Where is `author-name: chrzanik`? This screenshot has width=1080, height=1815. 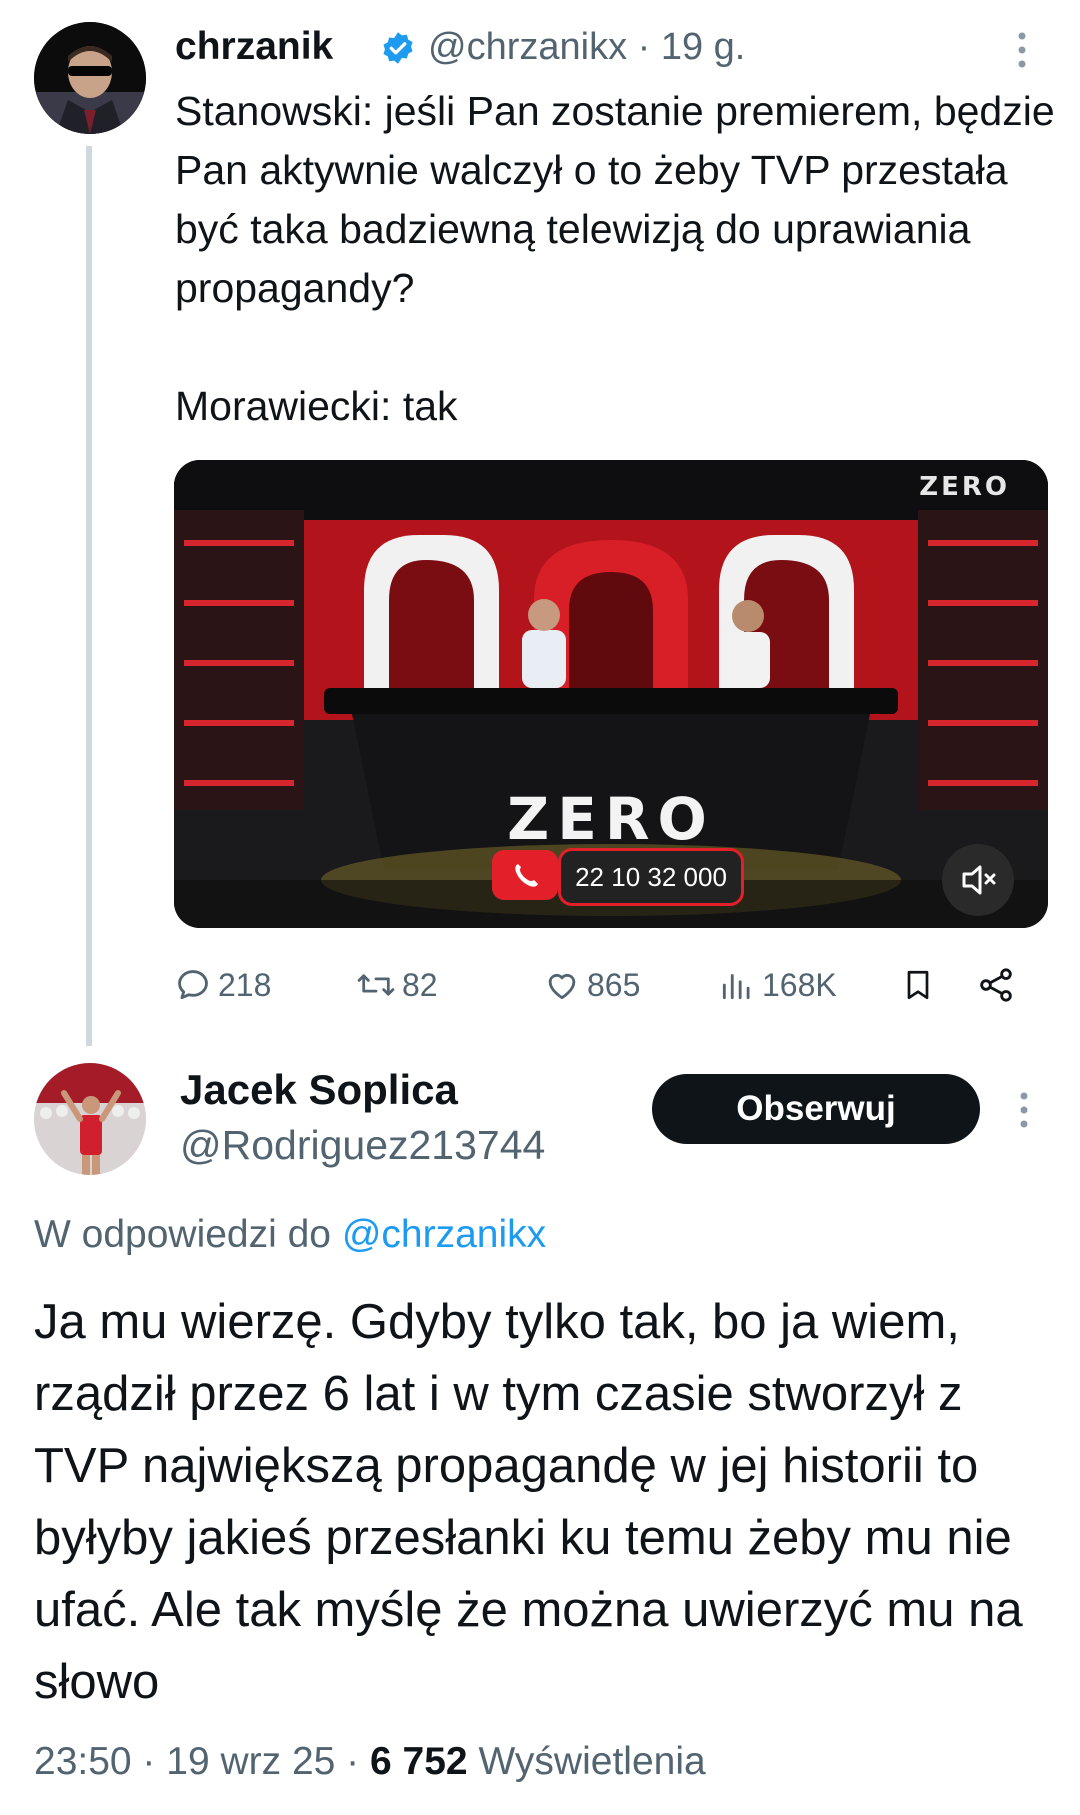 author-name: chrzanik is located at coordinates (254, 47).